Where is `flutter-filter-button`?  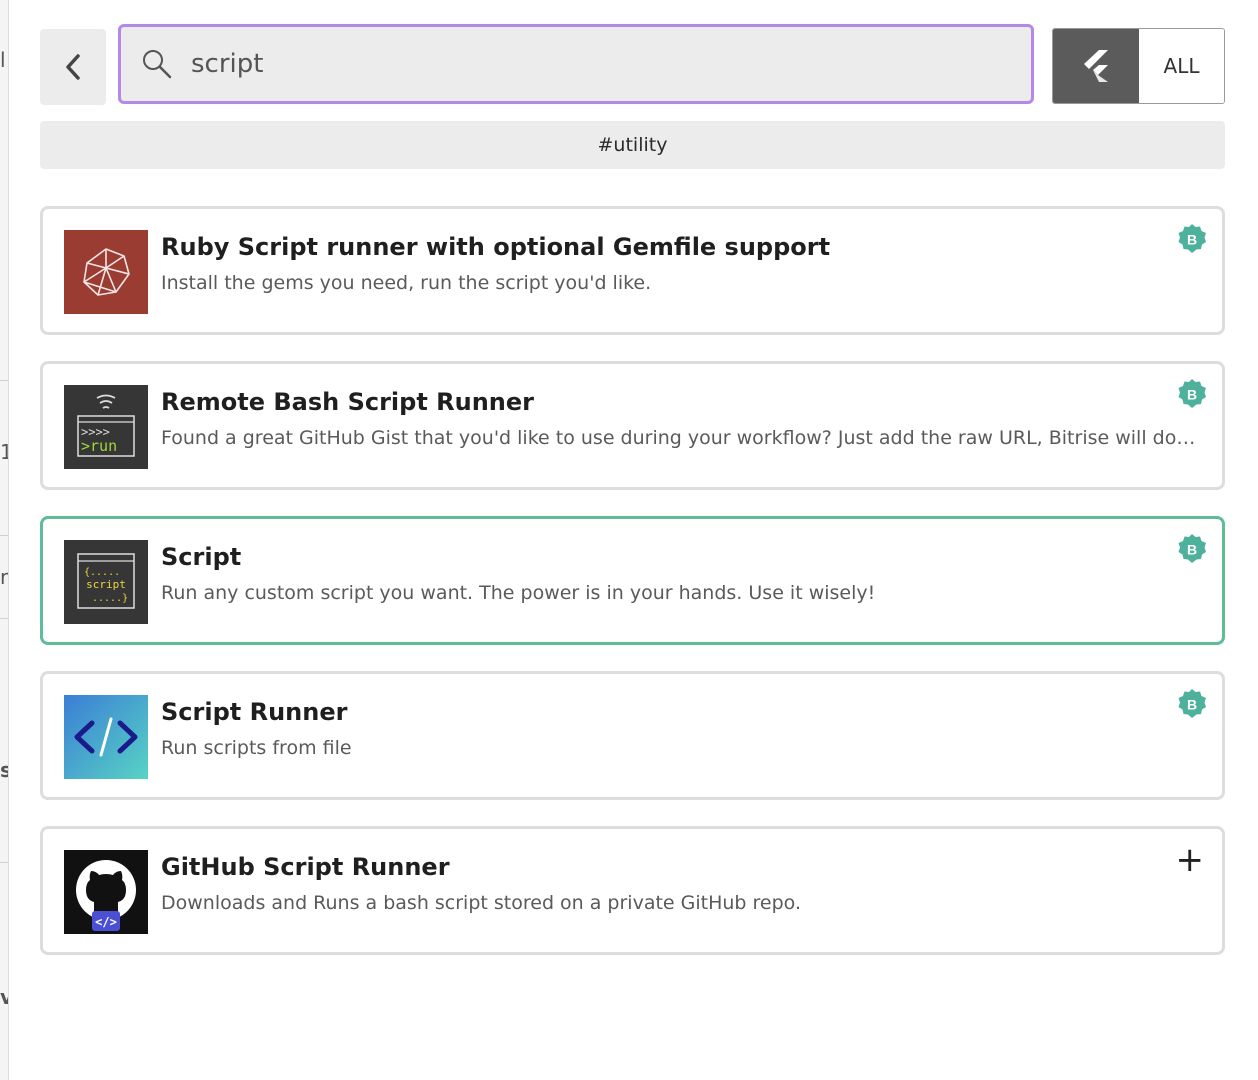
flutter-filter-button is located at coordinates (1096, 66).